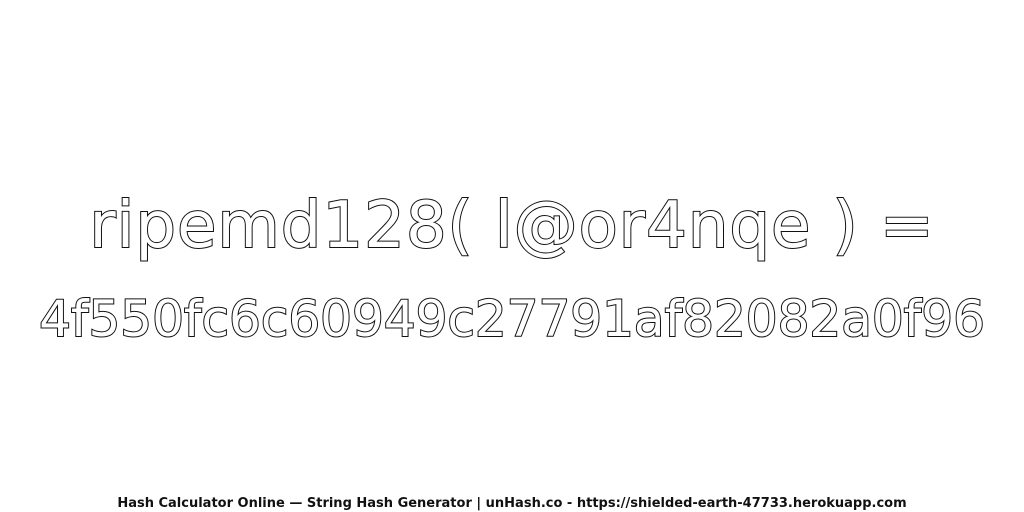  What do you see at coordinates (511, 226) in the screenshot?
I see `hash-expression: ripemd128( l@or4nqe ) =` at bounding box center [511, 226].